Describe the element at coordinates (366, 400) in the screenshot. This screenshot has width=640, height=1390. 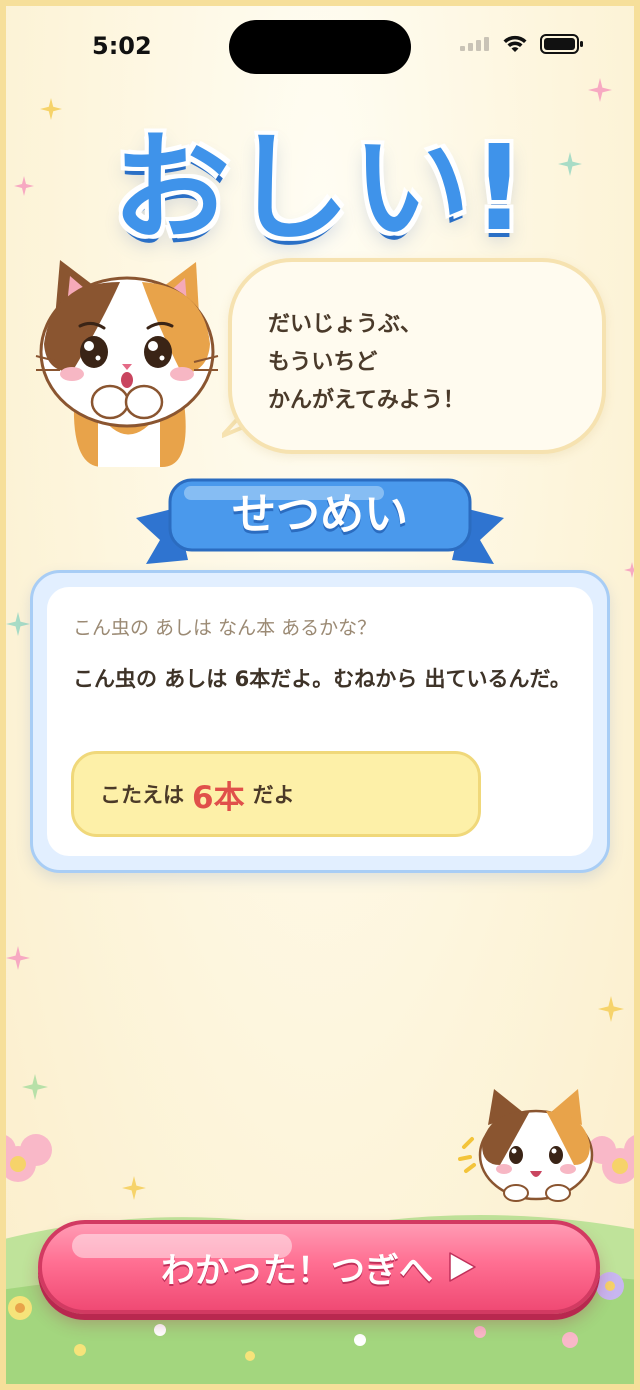
I see `speech-line: かんがえてみよう！` at that location.